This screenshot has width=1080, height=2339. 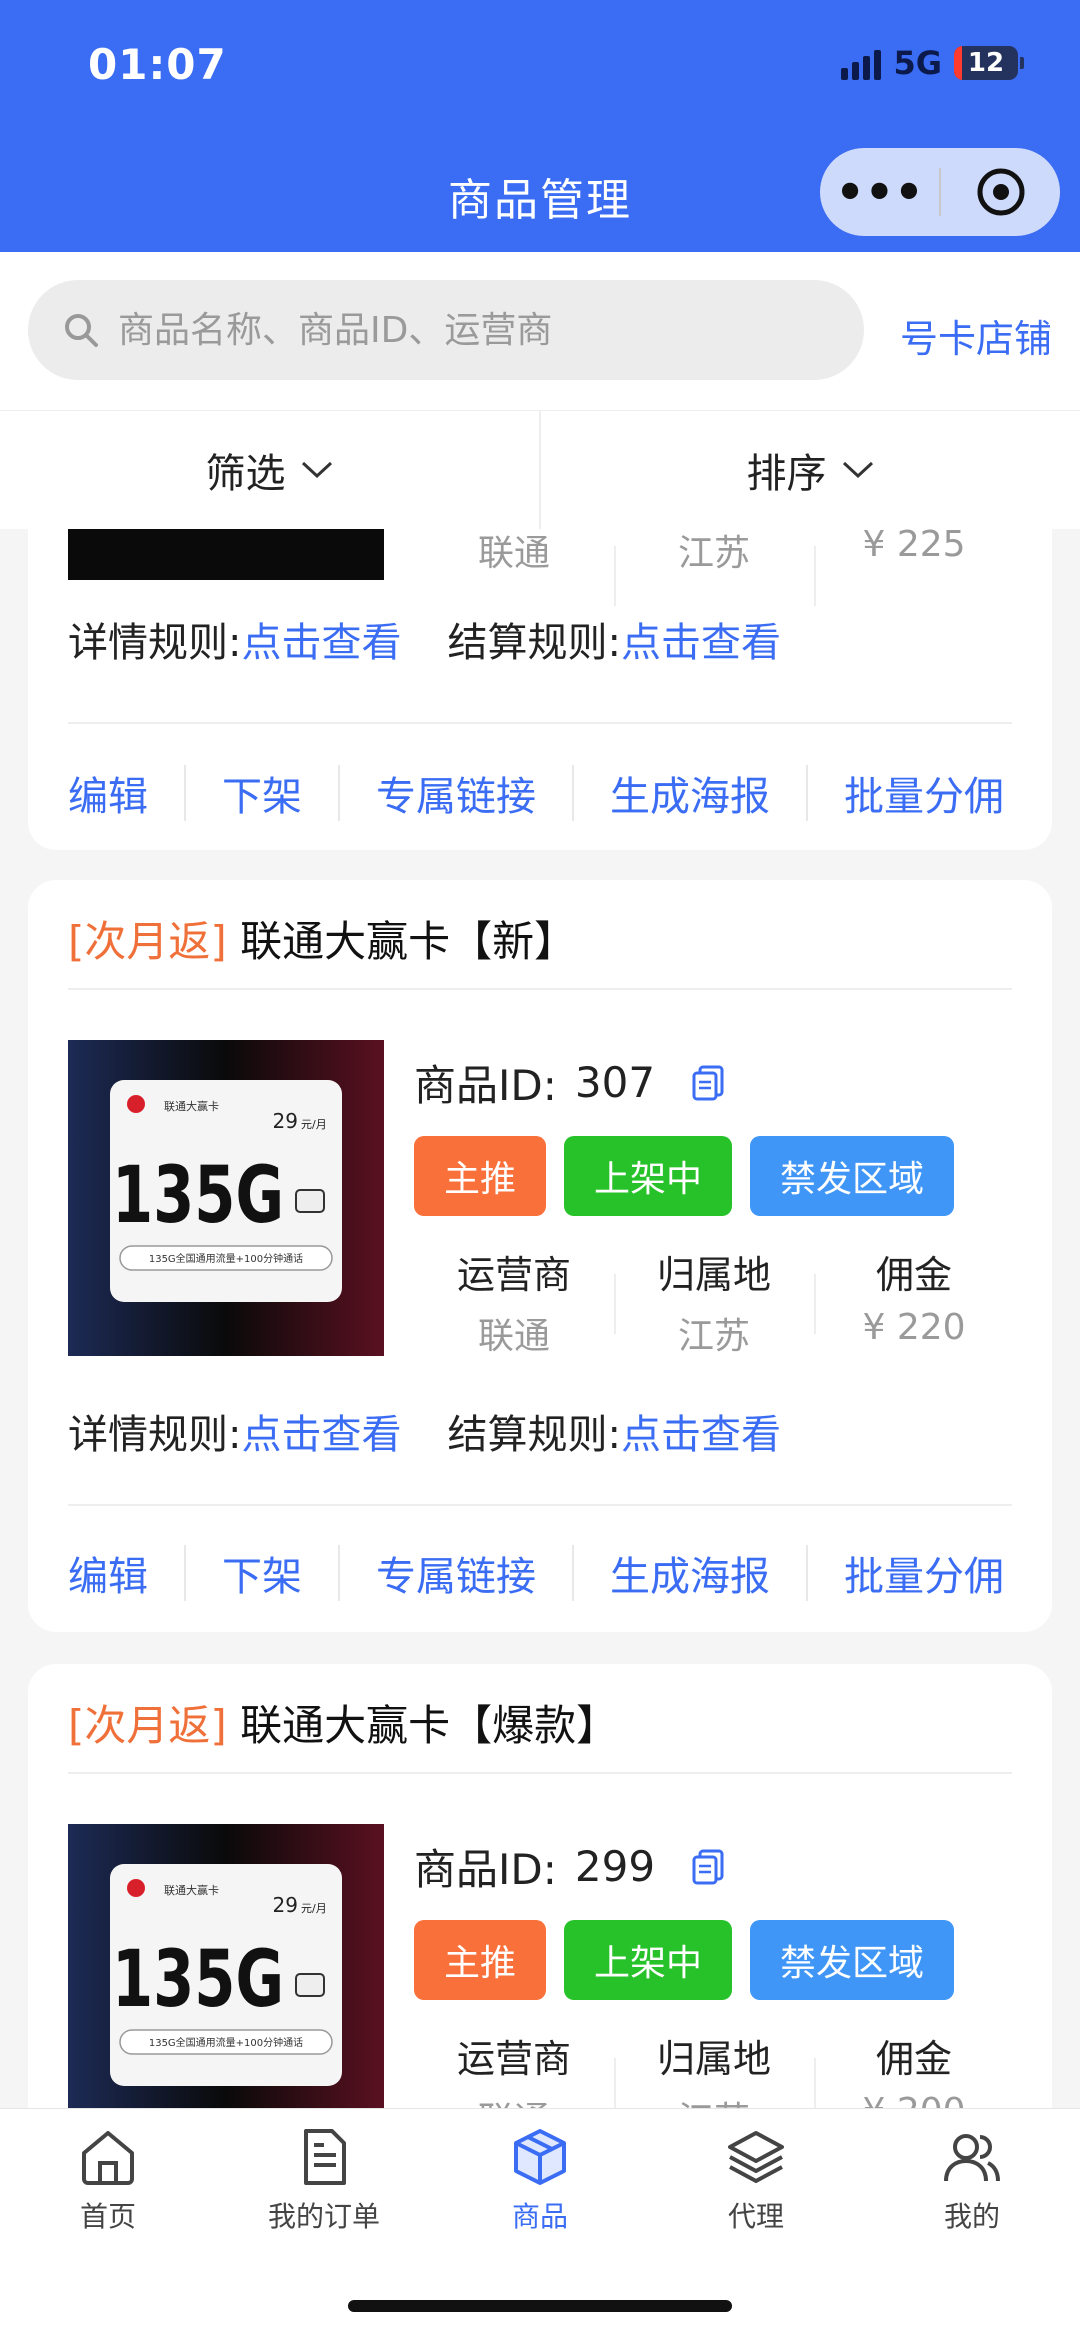 I want to click on layers-icon, so click(x=756, y=2157).